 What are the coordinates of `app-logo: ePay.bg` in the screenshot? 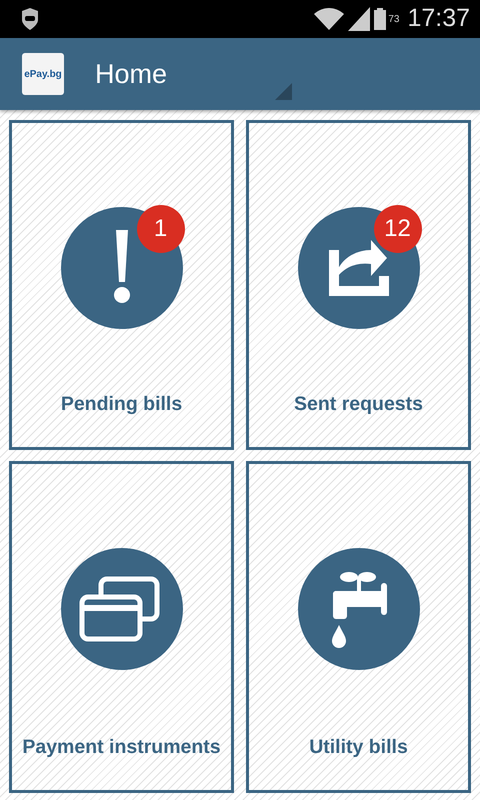 It's located at (43, 74).